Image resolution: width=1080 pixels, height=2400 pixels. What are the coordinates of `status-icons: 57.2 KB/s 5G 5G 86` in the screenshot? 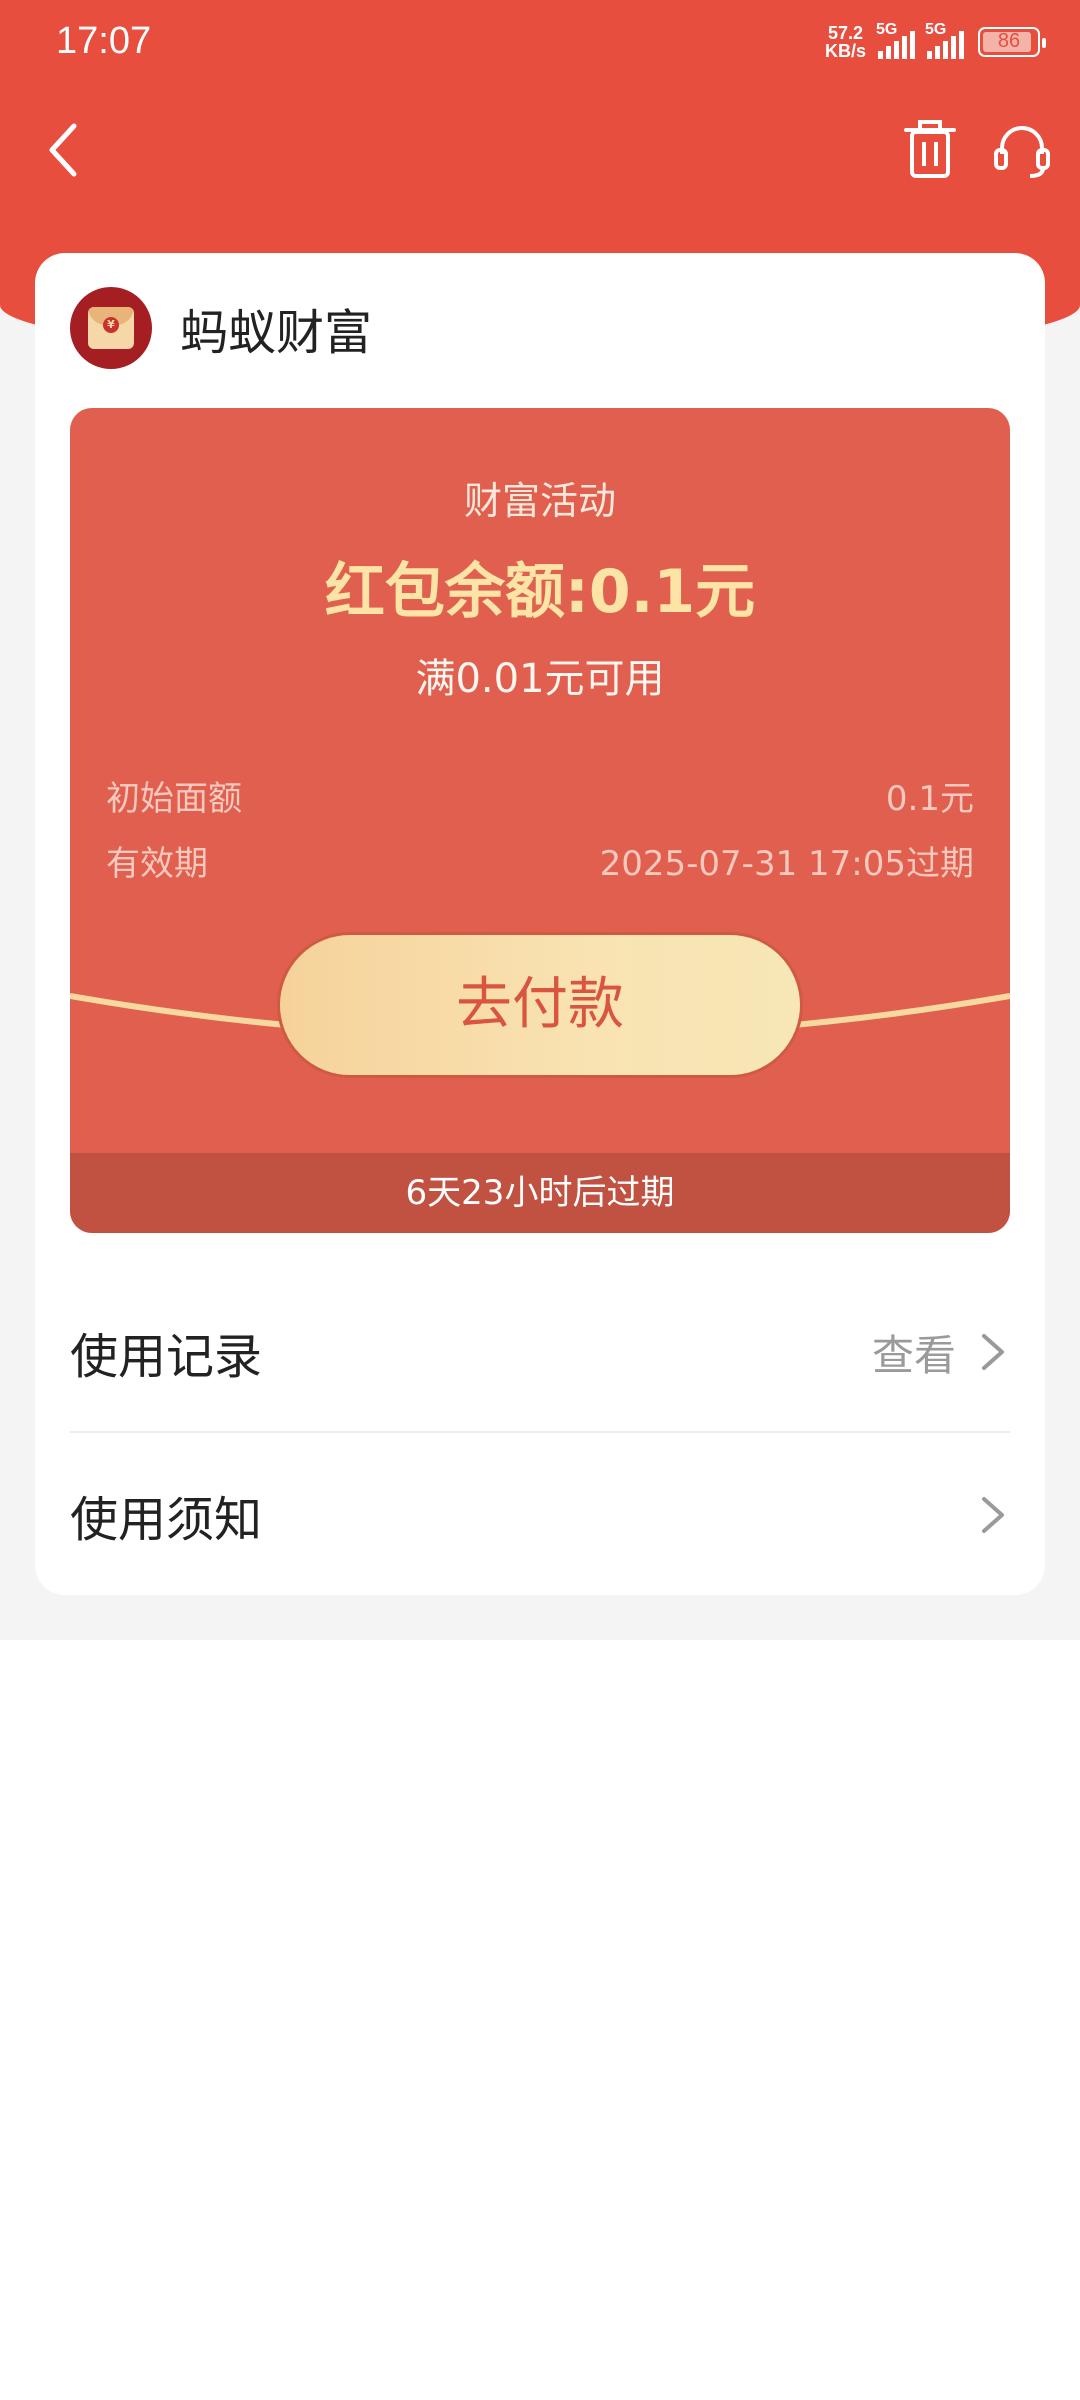 It's located at (935, 41).